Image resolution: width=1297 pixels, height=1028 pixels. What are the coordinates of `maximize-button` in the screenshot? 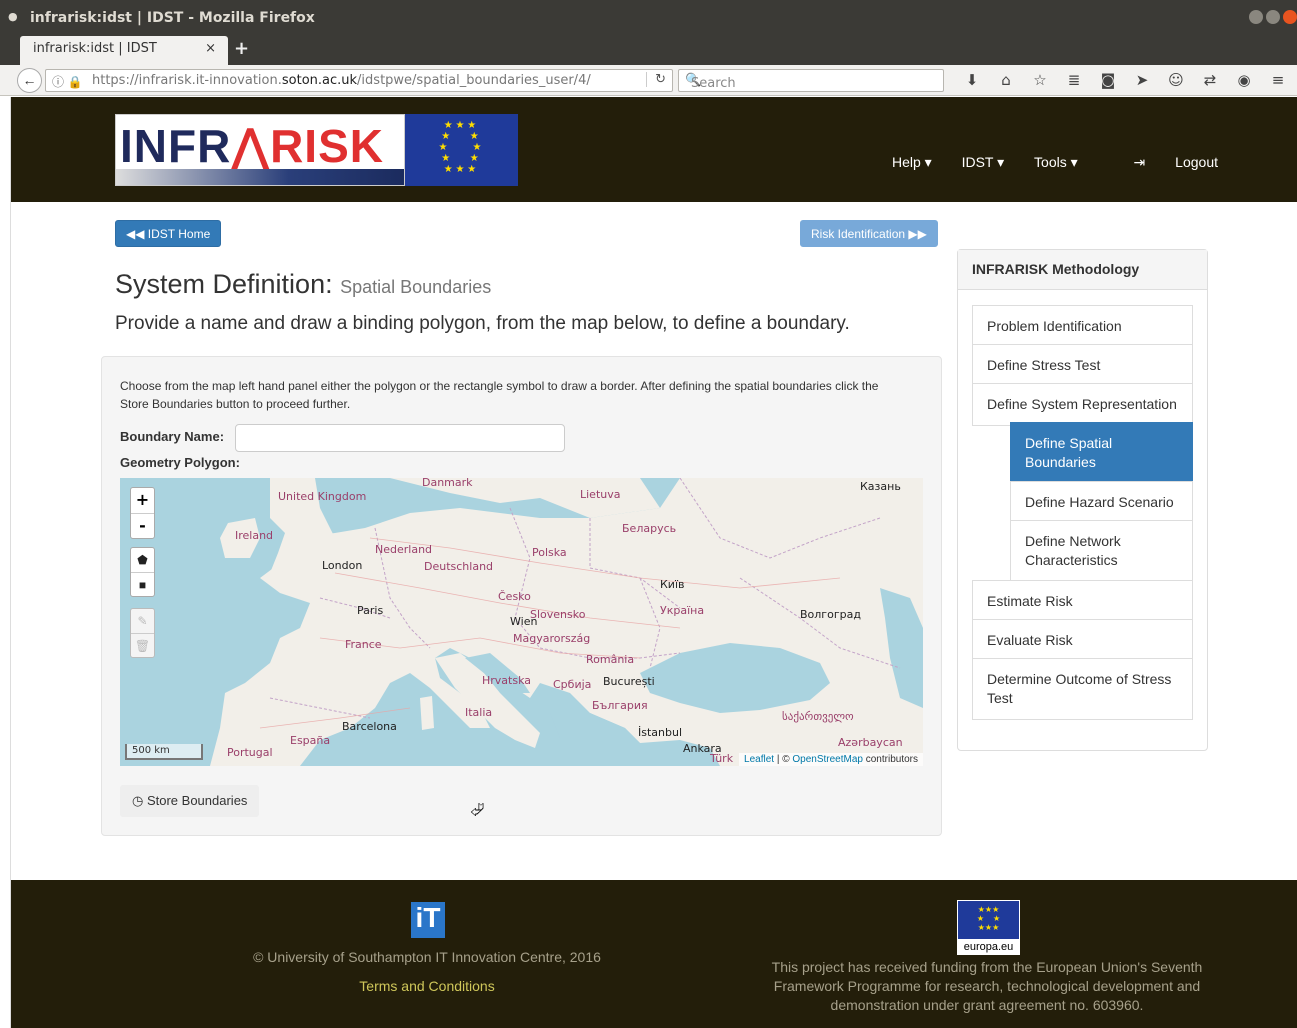 It's located at (1273, 17).